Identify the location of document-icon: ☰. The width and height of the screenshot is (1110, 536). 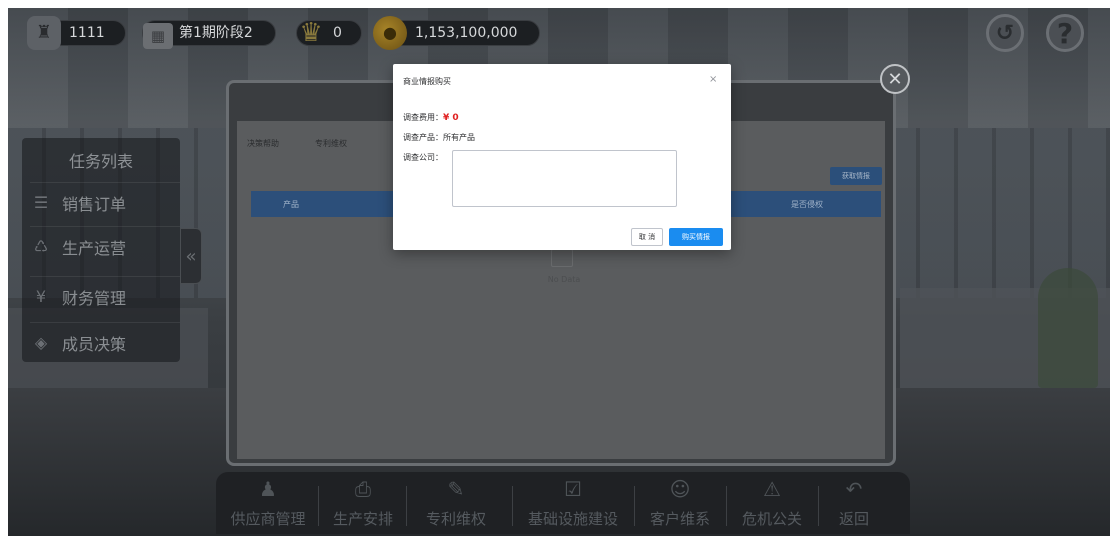
(41, 202).